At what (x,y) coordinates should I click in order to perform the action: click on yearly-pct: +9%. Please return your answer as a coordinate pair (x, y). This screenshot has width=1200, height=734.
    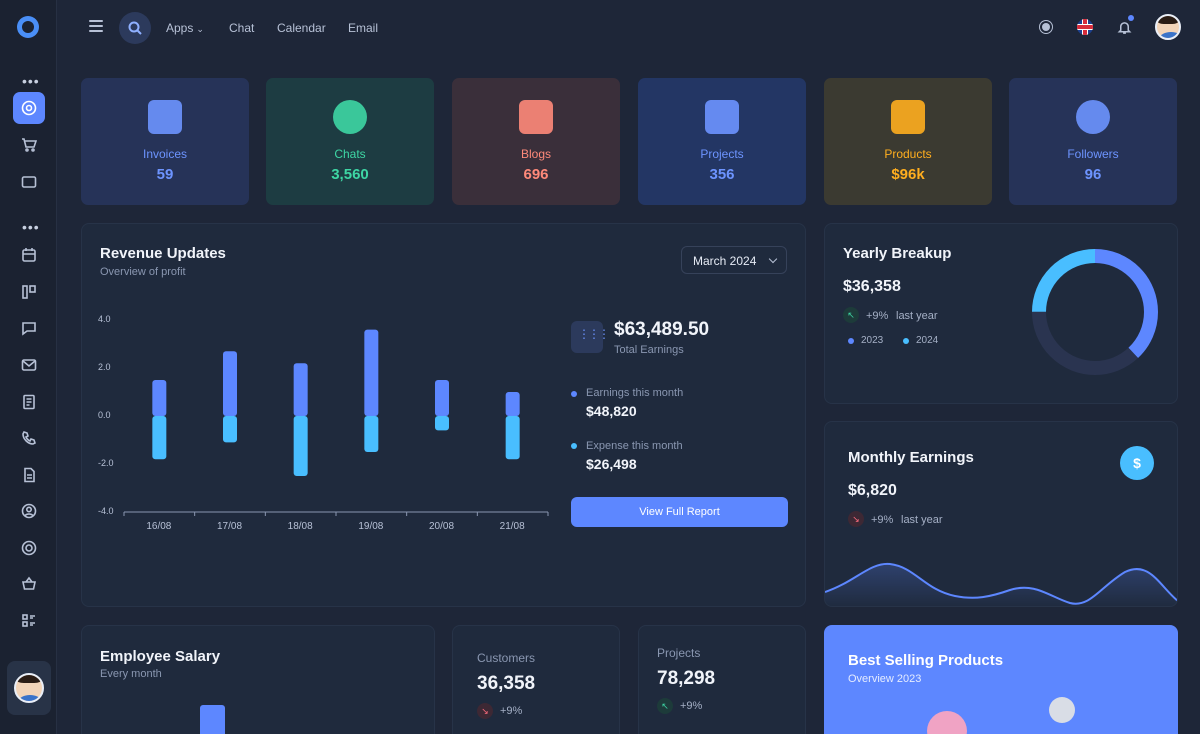
    Looking at the image, I should click on (877, 316).